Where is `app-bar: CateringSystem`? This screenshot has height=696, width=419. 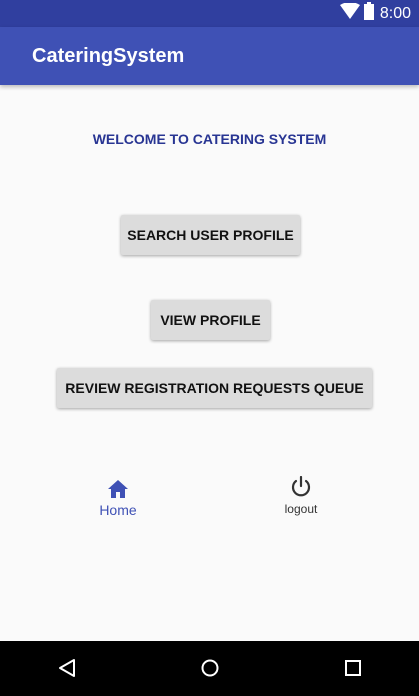 app-bar: CateringSystem is located at coordinates (209, 56).